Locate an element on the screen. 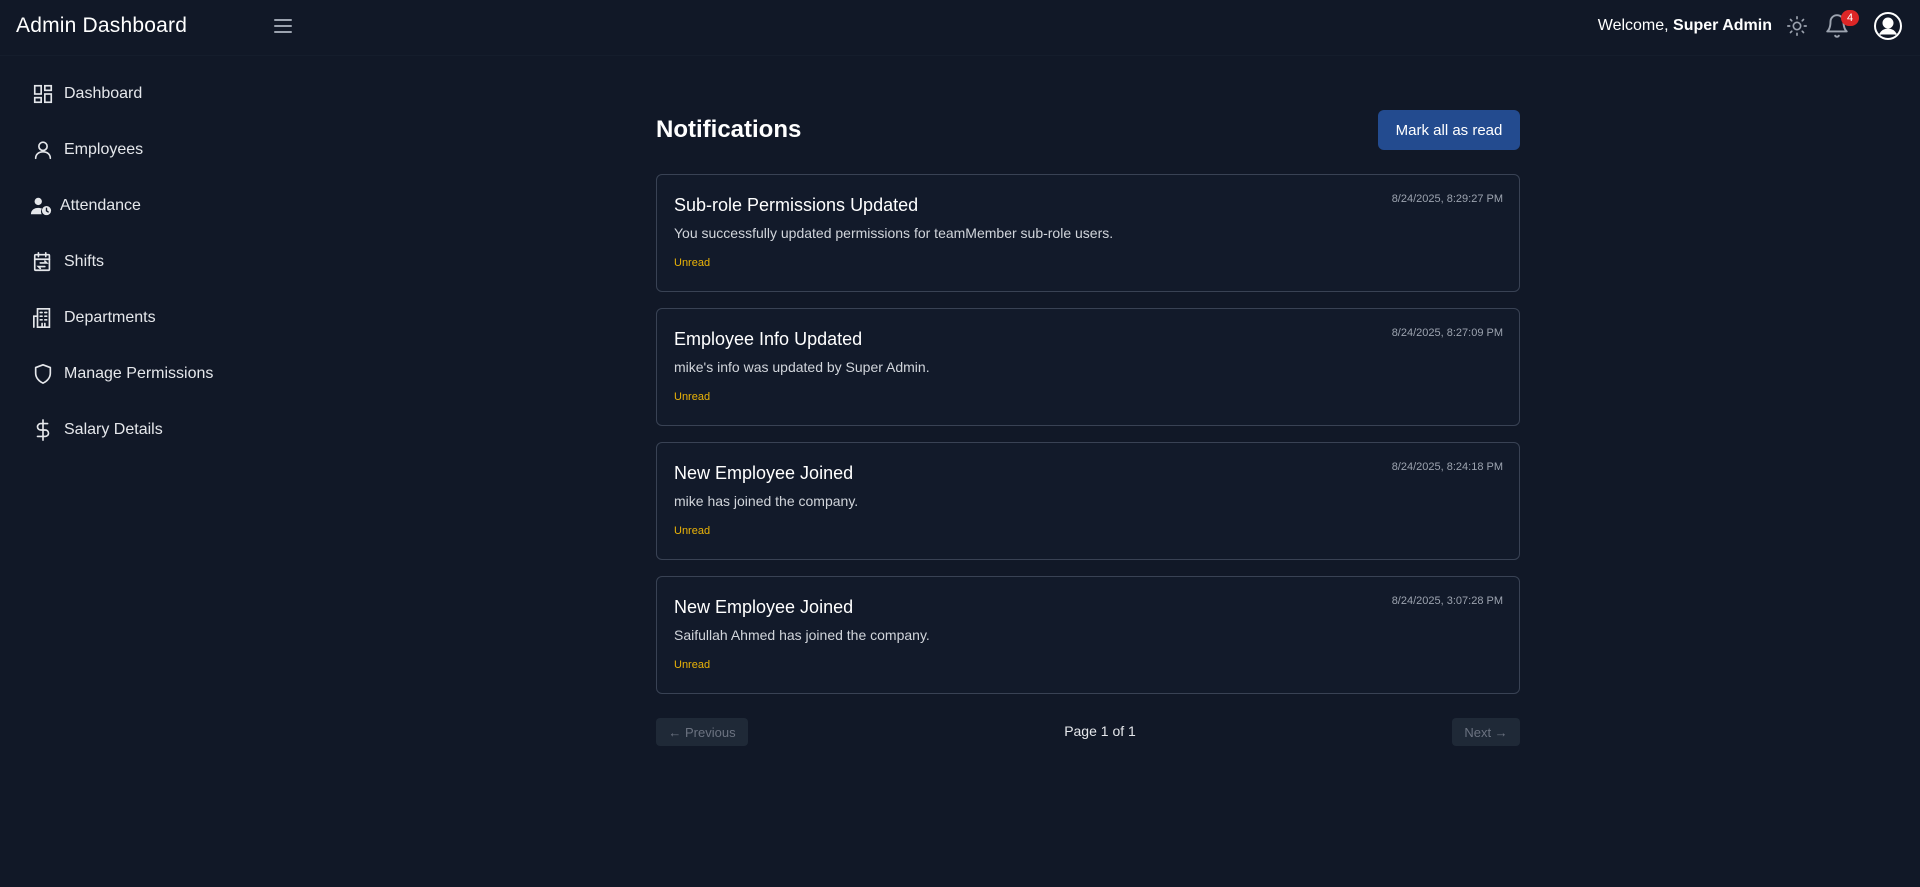  welcome-text: Welcome, Super Admin is located at coordinates (1685, 26).